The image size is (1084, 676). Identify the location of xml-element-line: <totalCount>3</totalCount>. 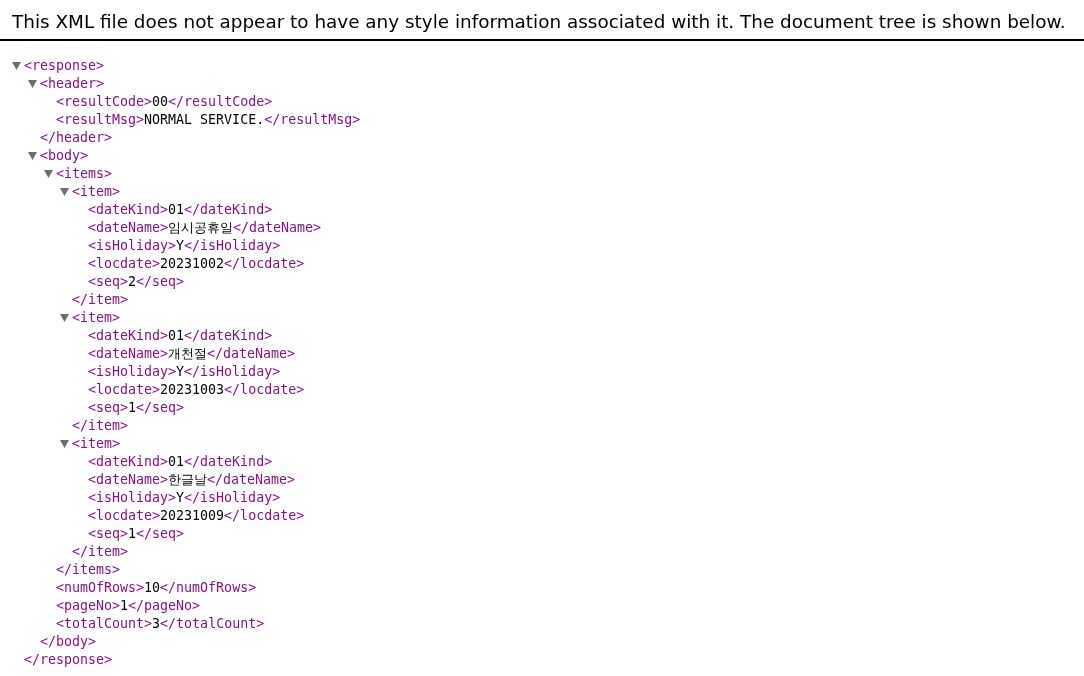
(160, 624).